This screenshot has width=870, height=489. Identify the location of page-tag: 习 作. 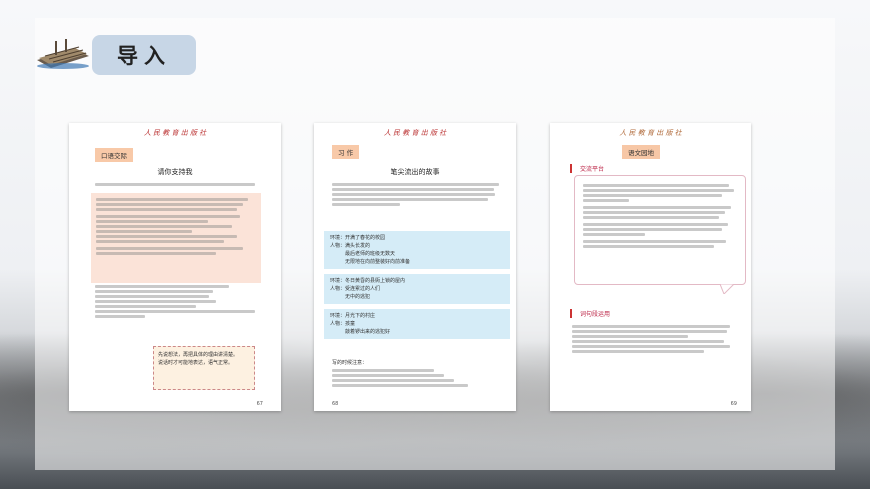
(346, 152).